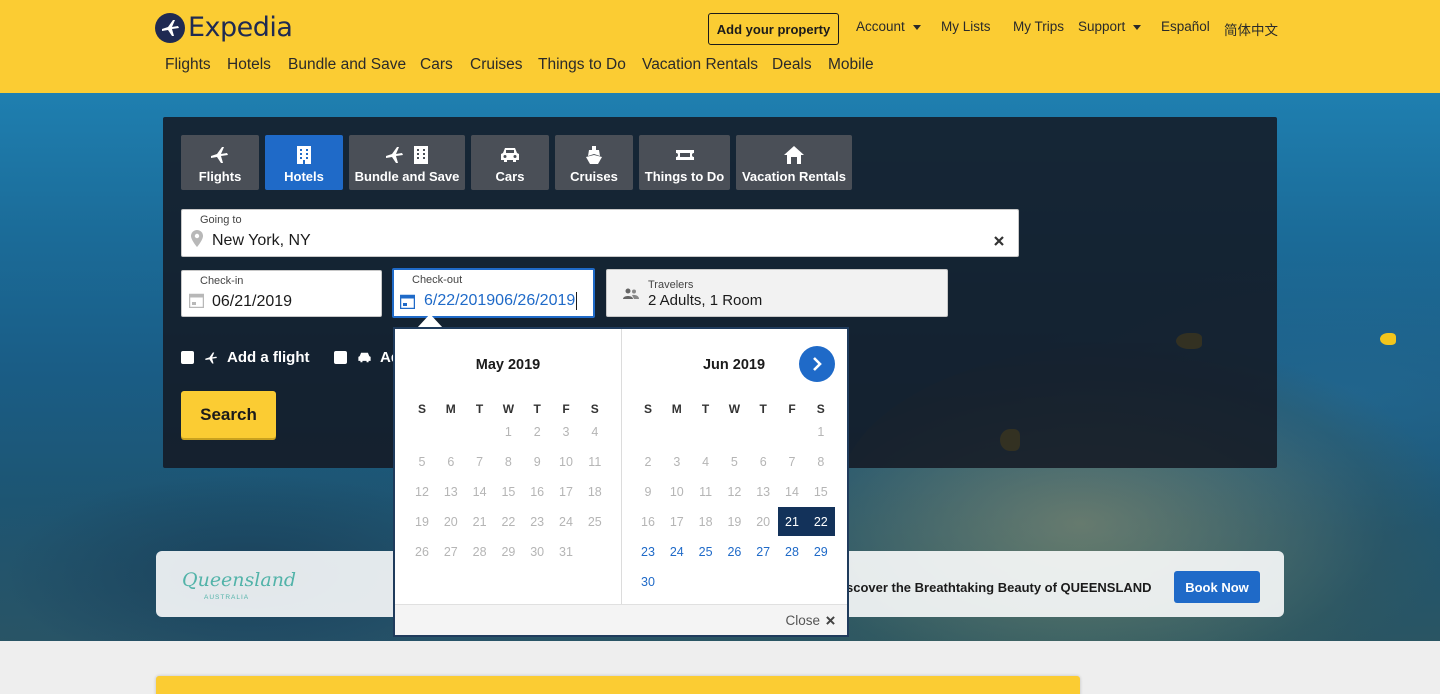  I want to click on chevron-down-icon, so click(1137, 27).